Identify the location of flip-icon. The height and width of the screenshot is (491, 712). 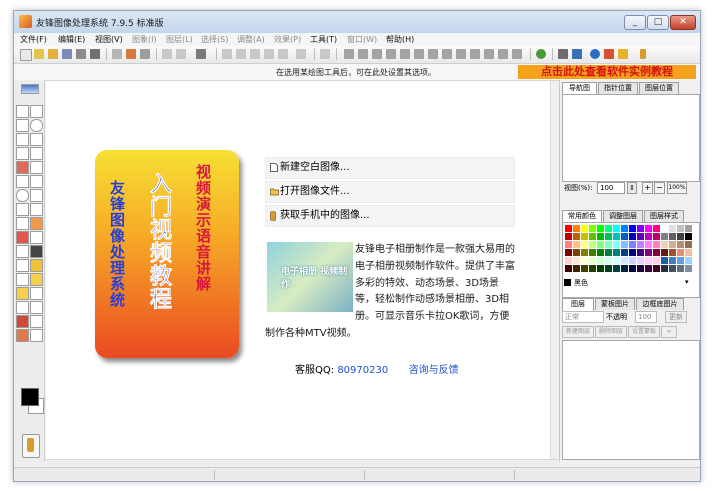
(227, 54).